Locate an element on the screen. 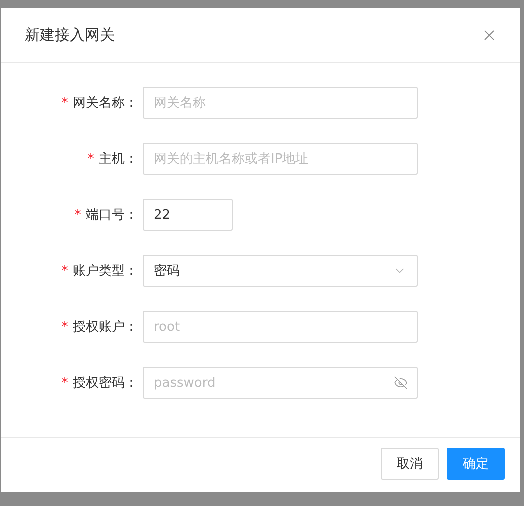  field-label: 授权密码： is located at coordinates (105, 383).